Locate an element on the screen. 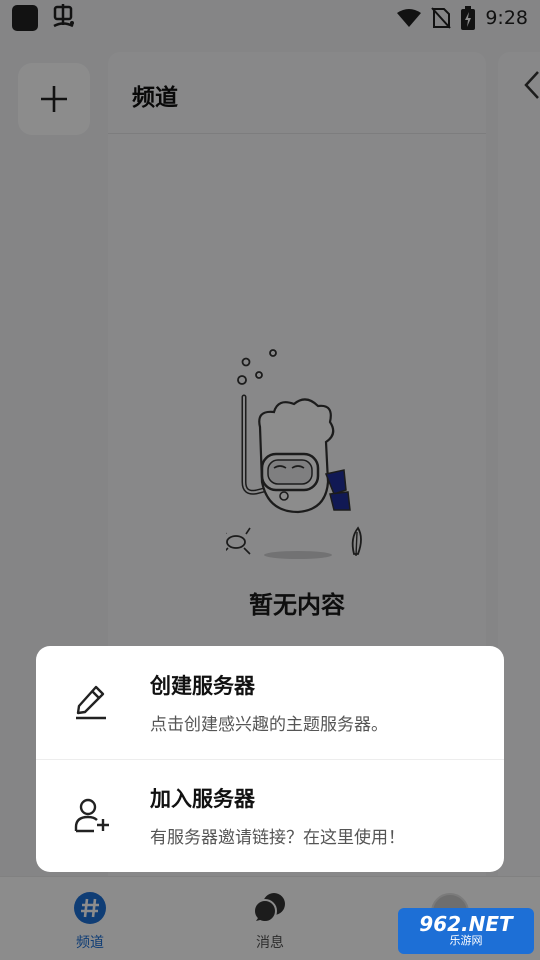  create-server-description: 点击创建感兴趣的主题服务器。 is located at coordinates (269, 725).